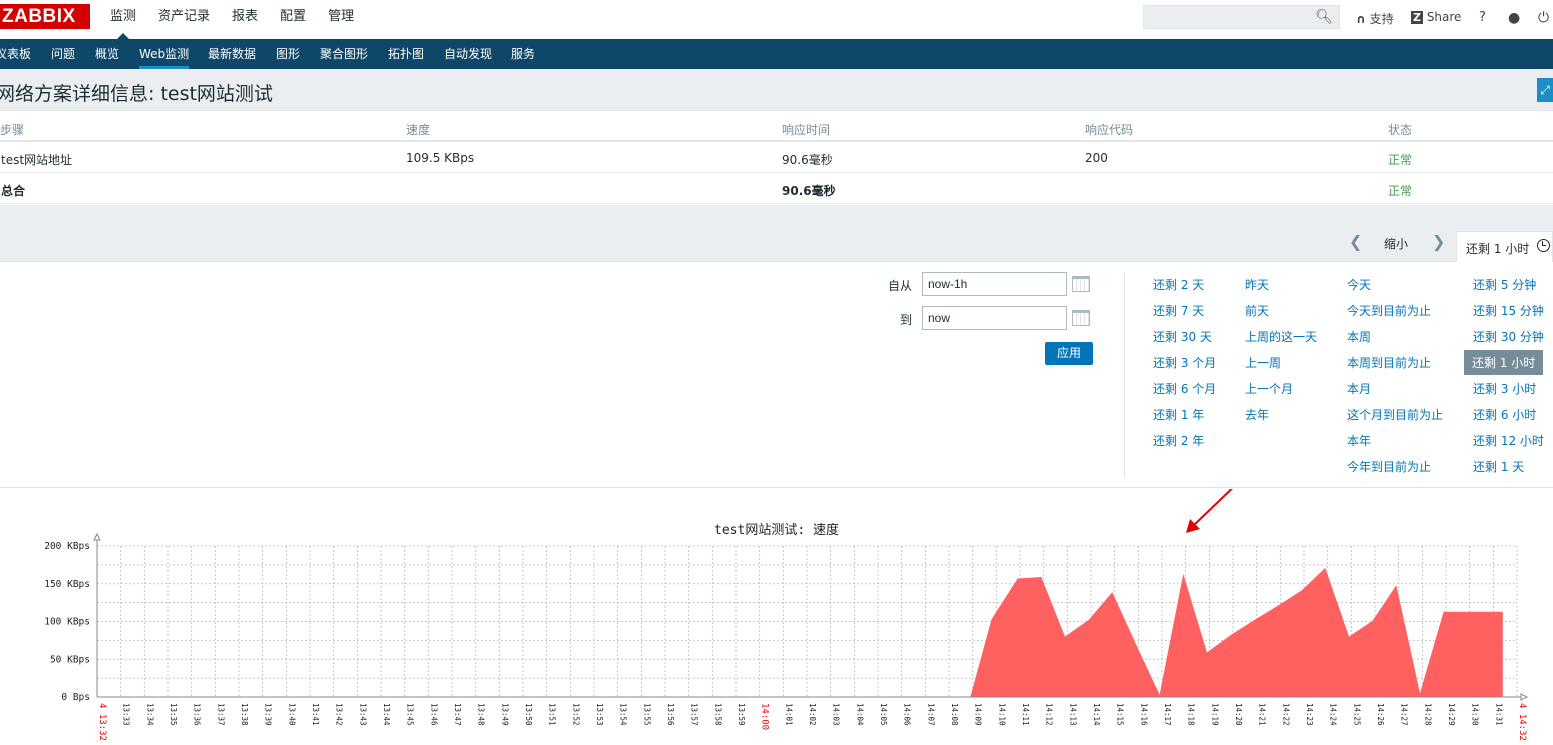 The width and height of the screenshot is (1553, 745). Describe the element at coordinates (1001, 714) in the screenshot. I see `x-tick-label: 14:10` at that location.